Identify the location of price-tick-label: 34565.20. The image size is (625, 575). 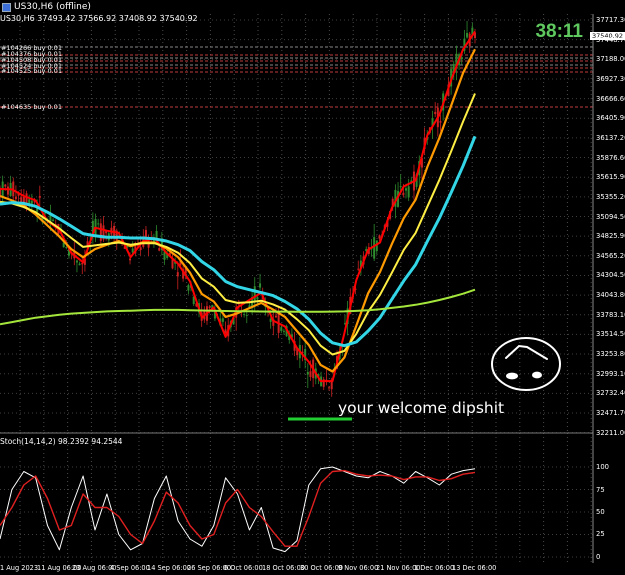
(610, 255).